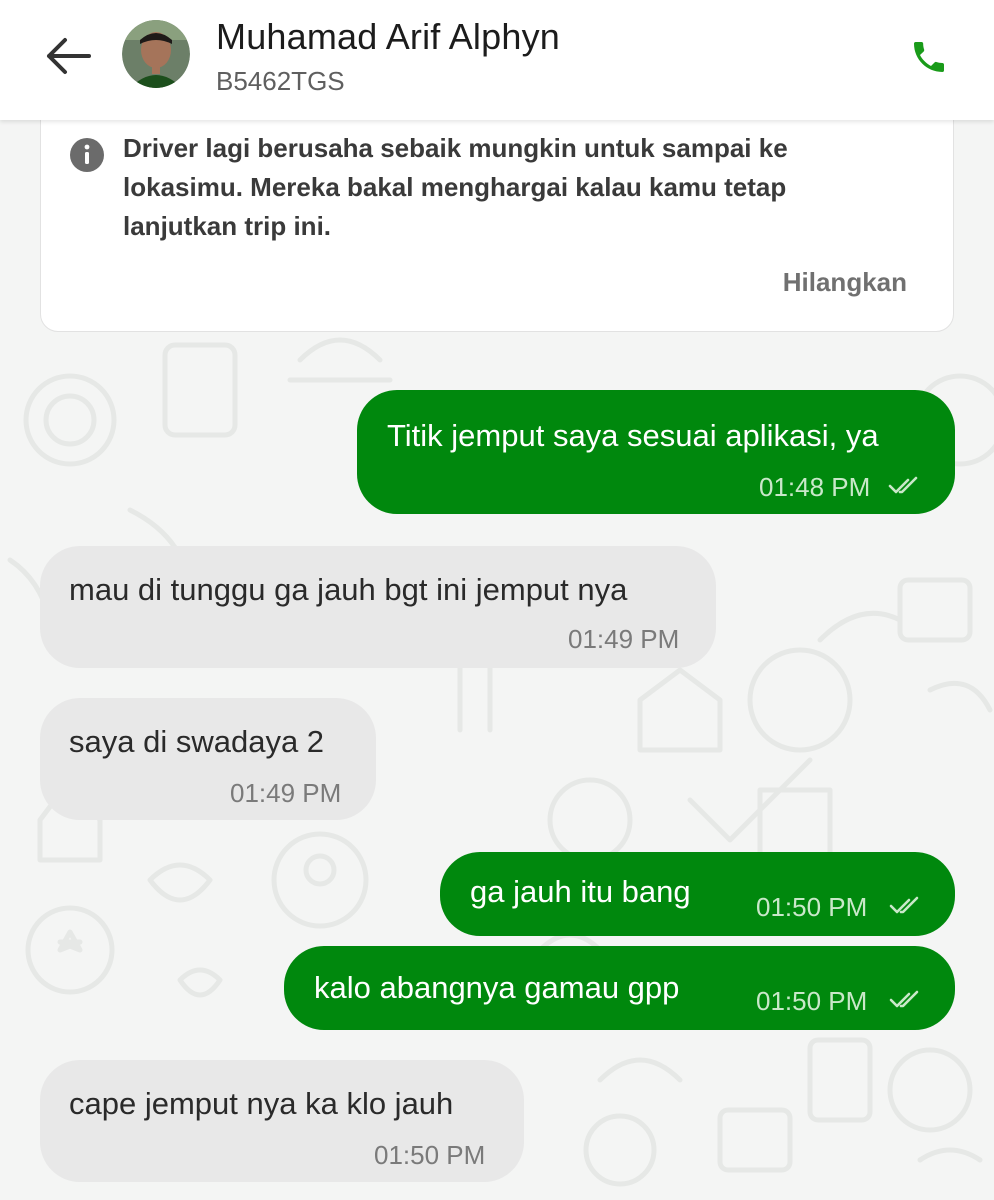 This screenshot has height=1200, width=994. I want to click on message-bubble-outgoing: kalo abangnya gamau gpp 01:50 PM, so click(619, 988).